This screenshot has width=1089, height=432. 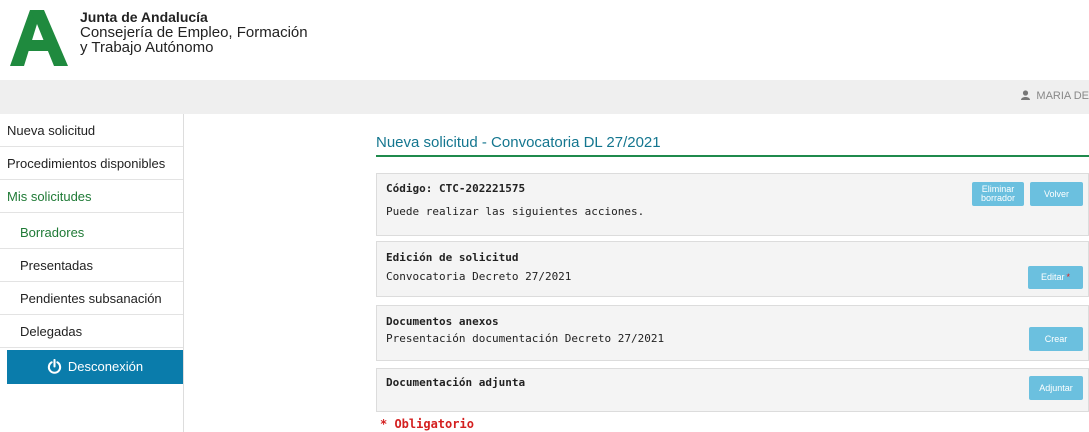 I want to click on edit-heading: Edición de solicitud, so click(x=452, y=257).